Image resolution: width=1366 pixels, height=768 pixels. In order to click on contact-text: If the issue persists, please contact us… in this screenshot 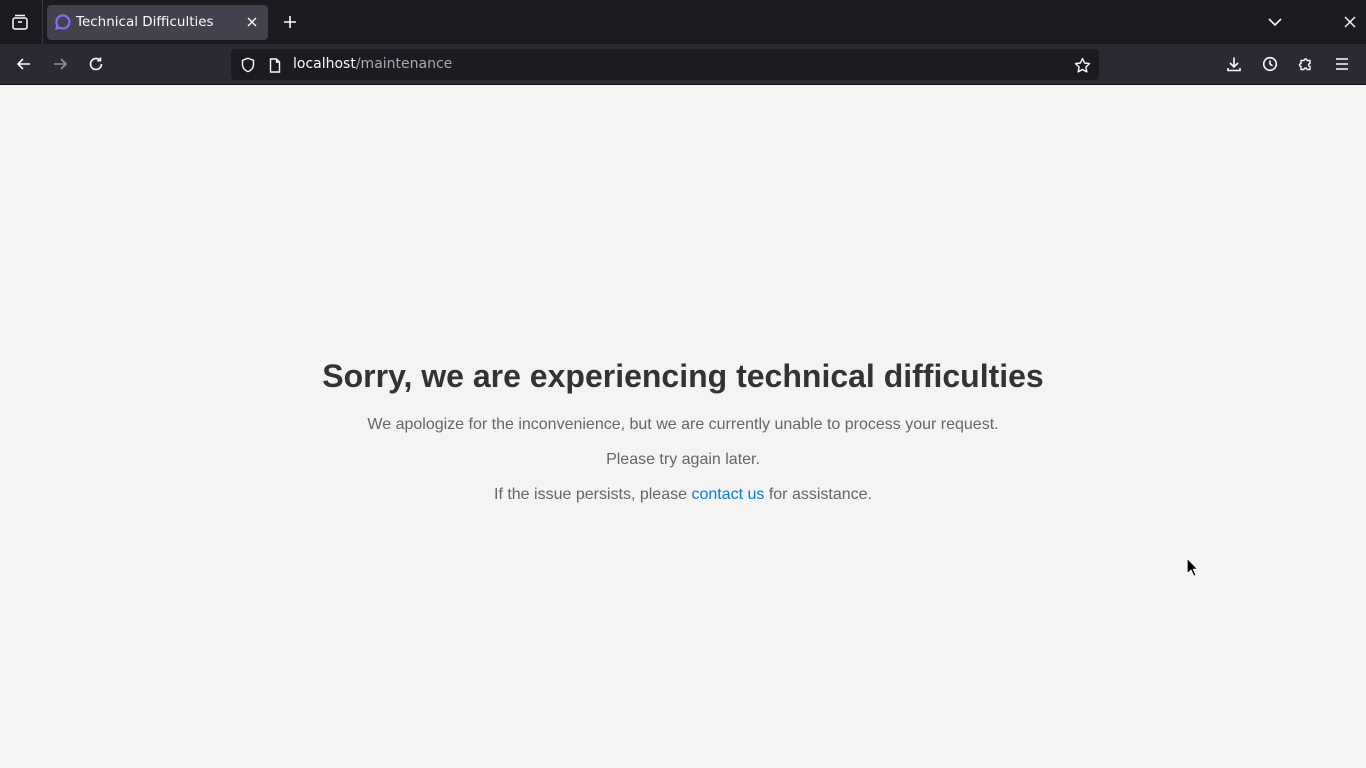, I will do `click(683, 495)`.